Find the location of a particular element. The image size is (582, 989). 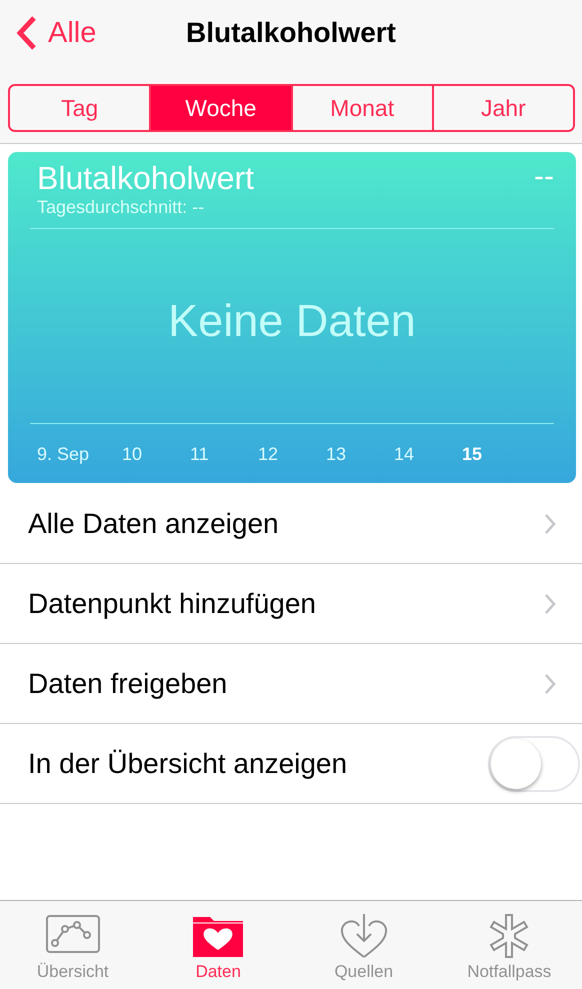

axis-label: 15 is located at coordinates (472, 454).